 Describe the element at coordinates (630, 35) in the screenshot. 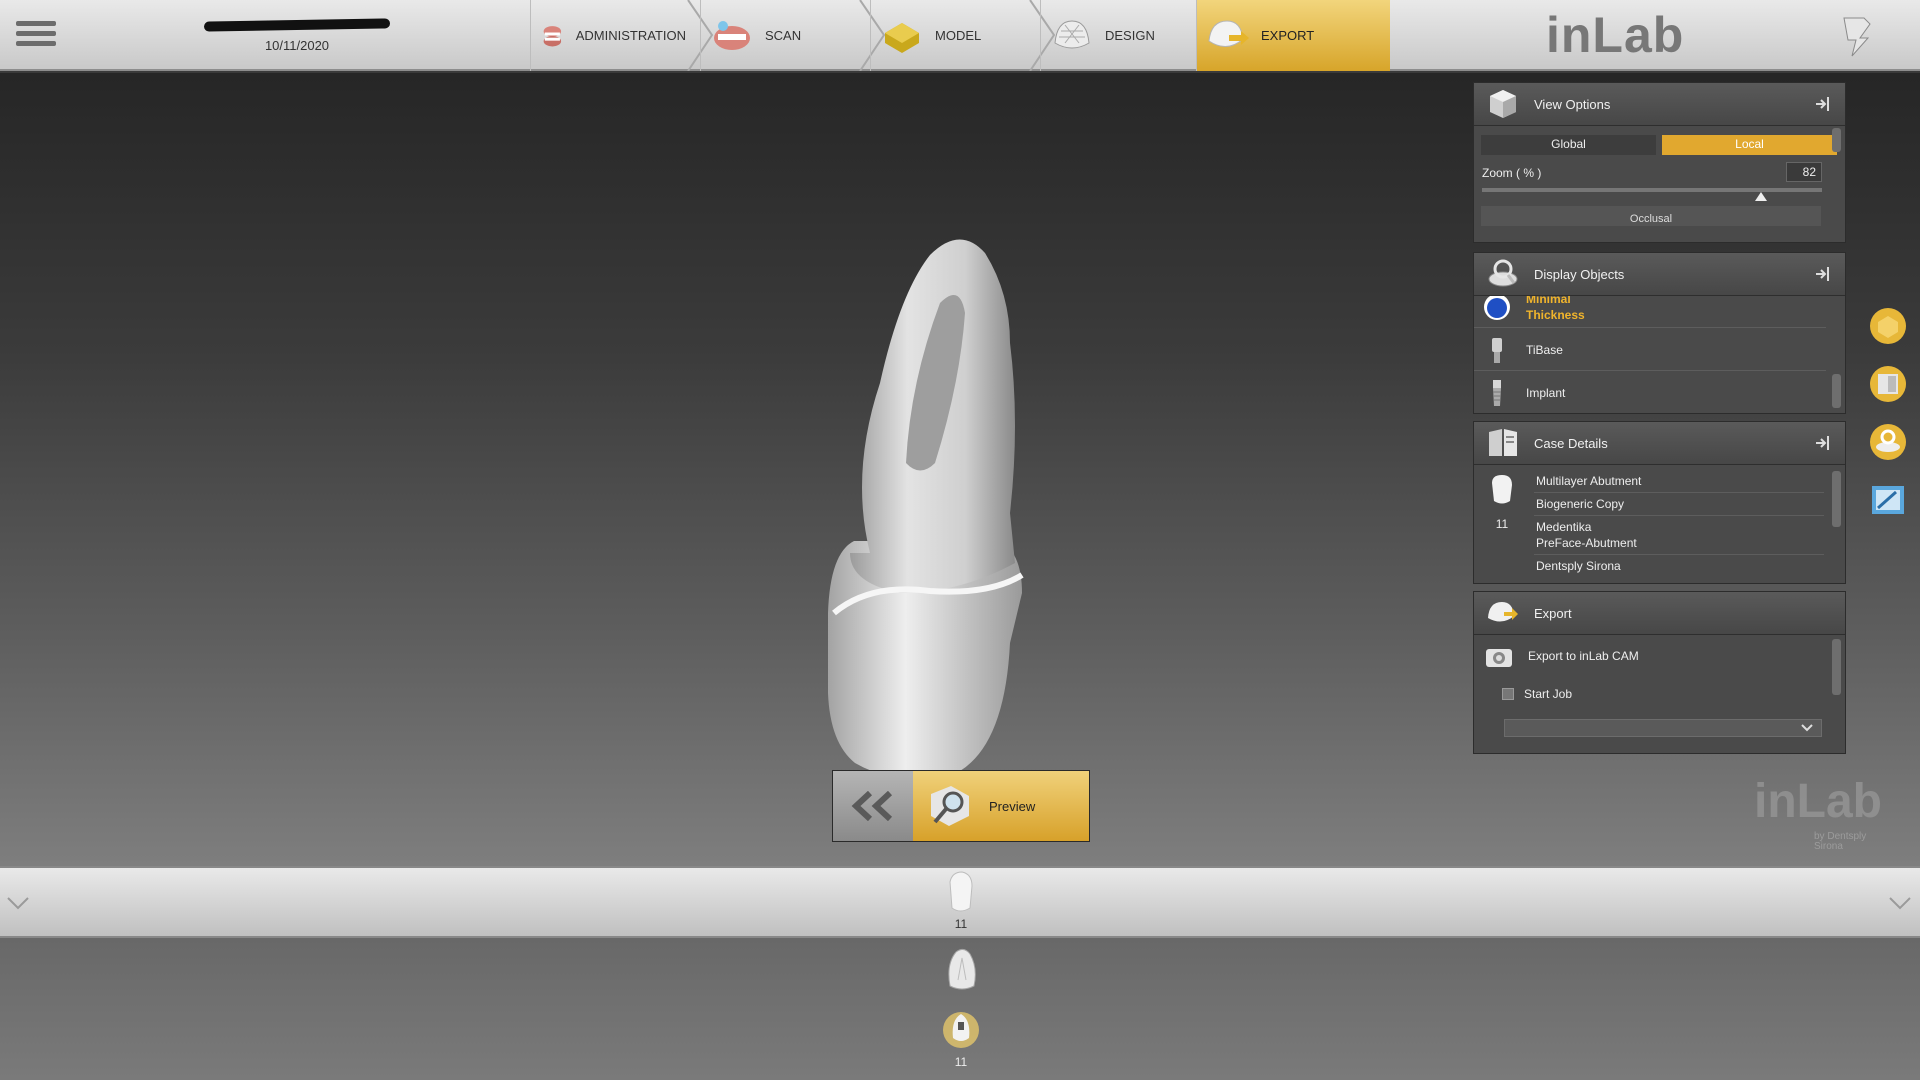

I see `step-administration-label: ADMINISTRATION` at that location.